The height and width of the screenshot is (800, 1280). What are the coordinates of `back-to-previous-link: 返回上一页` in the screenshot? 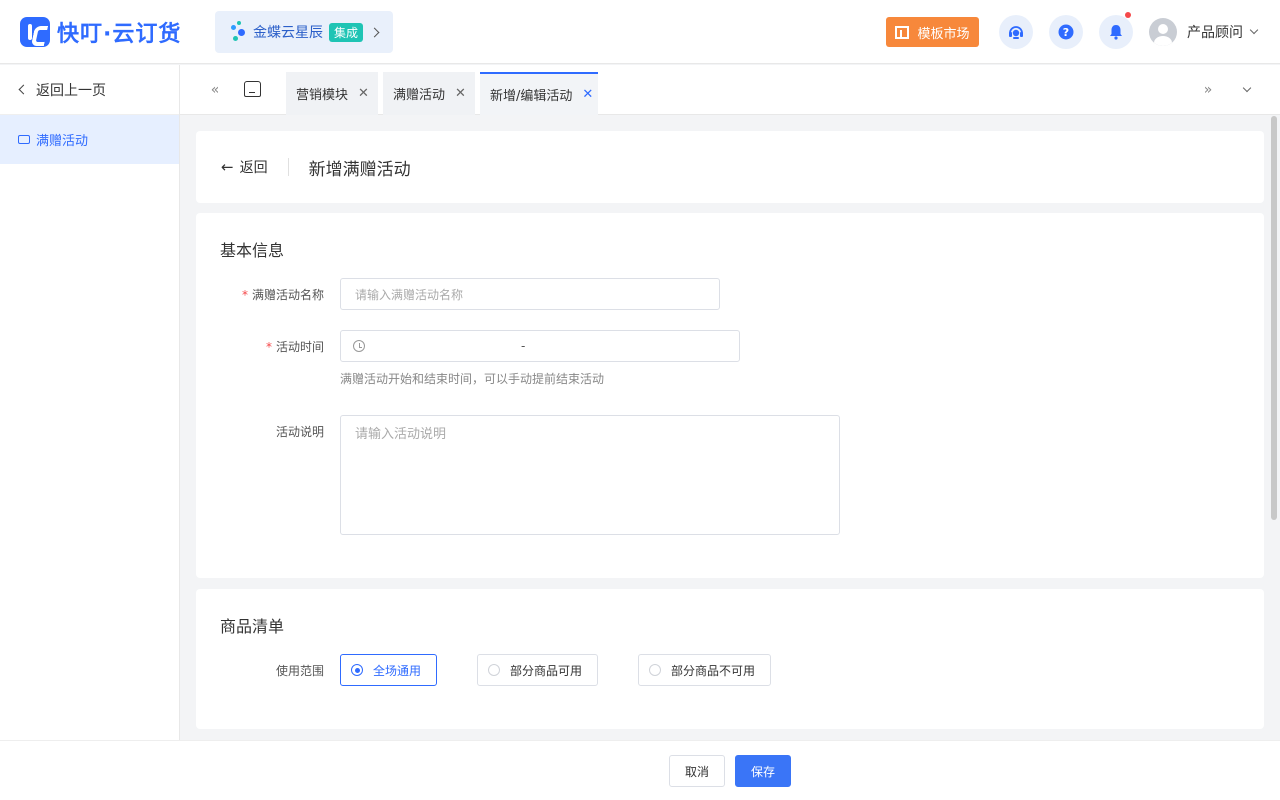 It's located at (89, 90).